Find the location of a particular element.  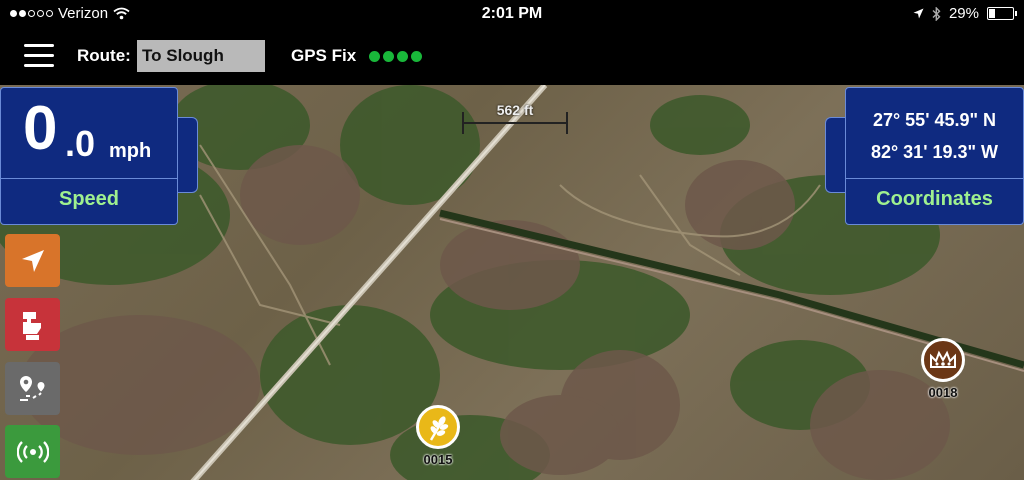

navigation-arrow-icon is located at coordinates (32, 260).